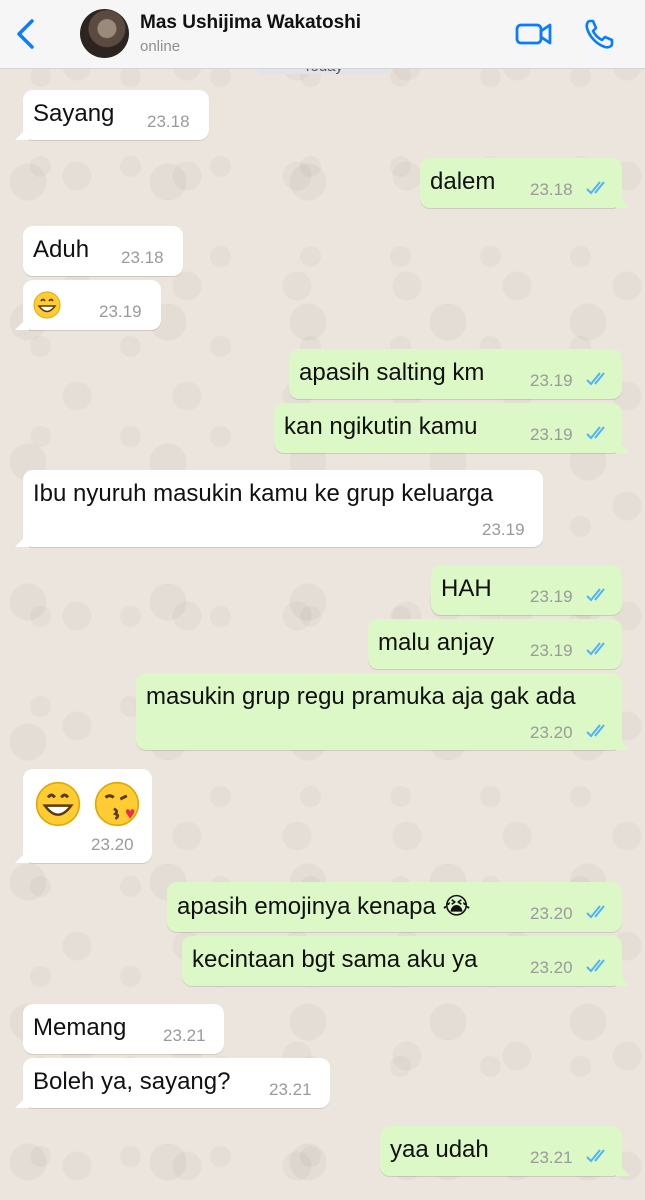  I want to click on message-text: kan ngikutin kamu, so click(381, 426).